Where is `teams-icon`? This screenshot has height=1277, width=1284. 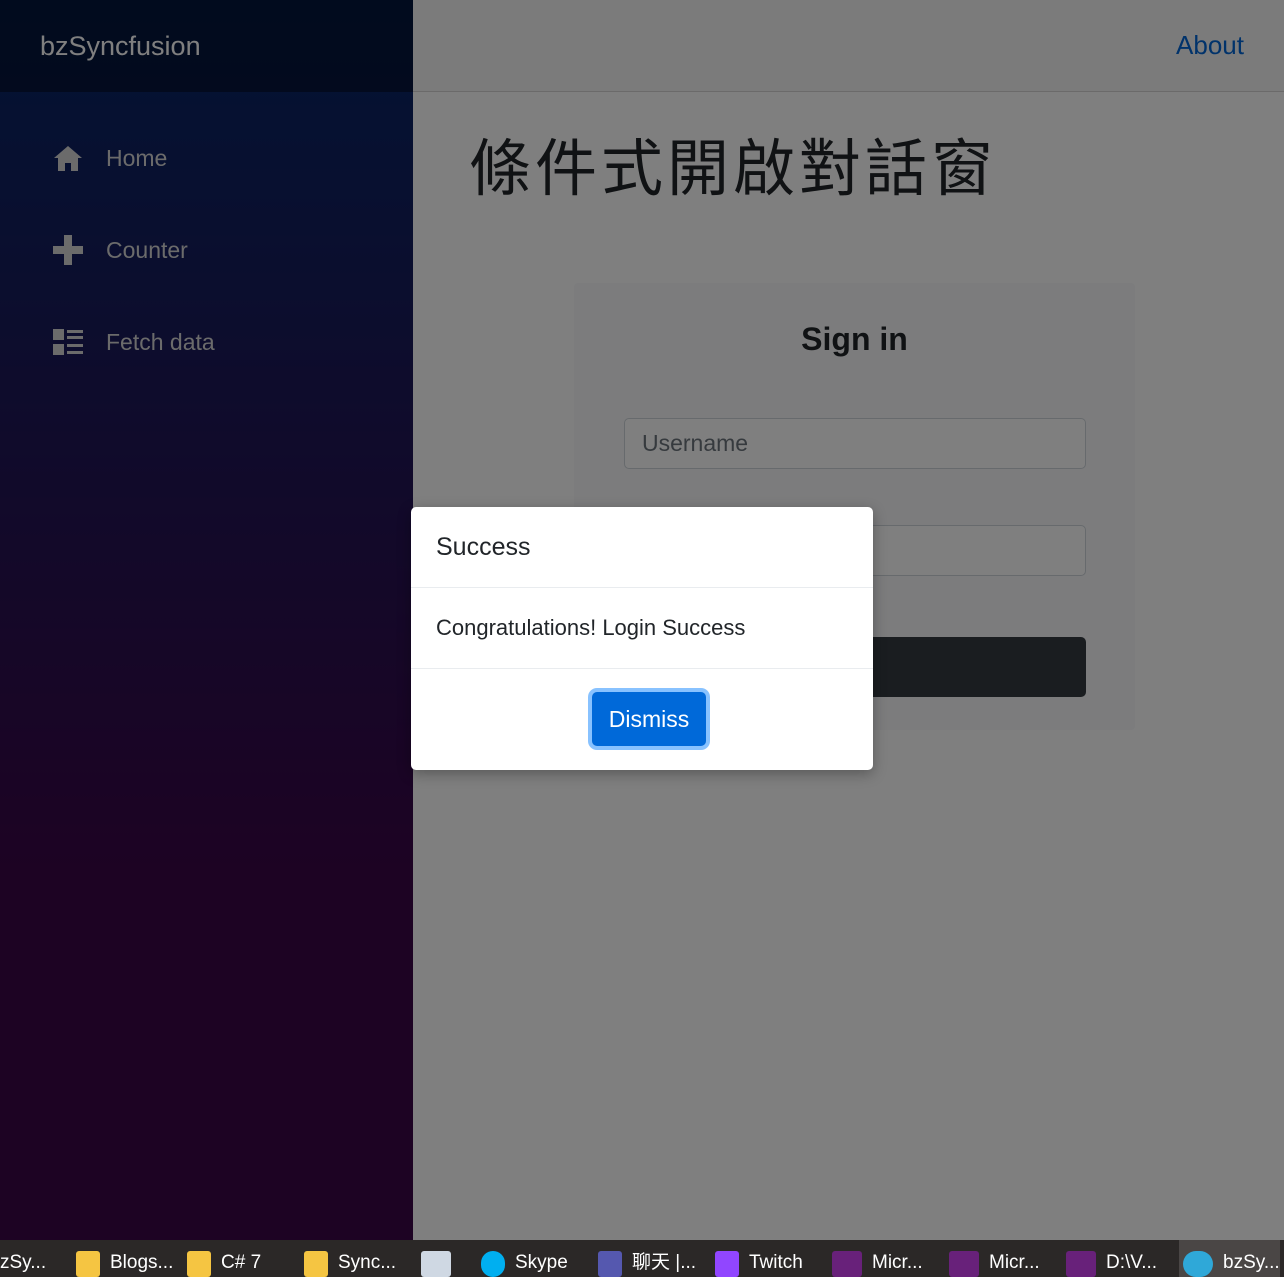
teams-icon is located at coordinates (610, 1264).